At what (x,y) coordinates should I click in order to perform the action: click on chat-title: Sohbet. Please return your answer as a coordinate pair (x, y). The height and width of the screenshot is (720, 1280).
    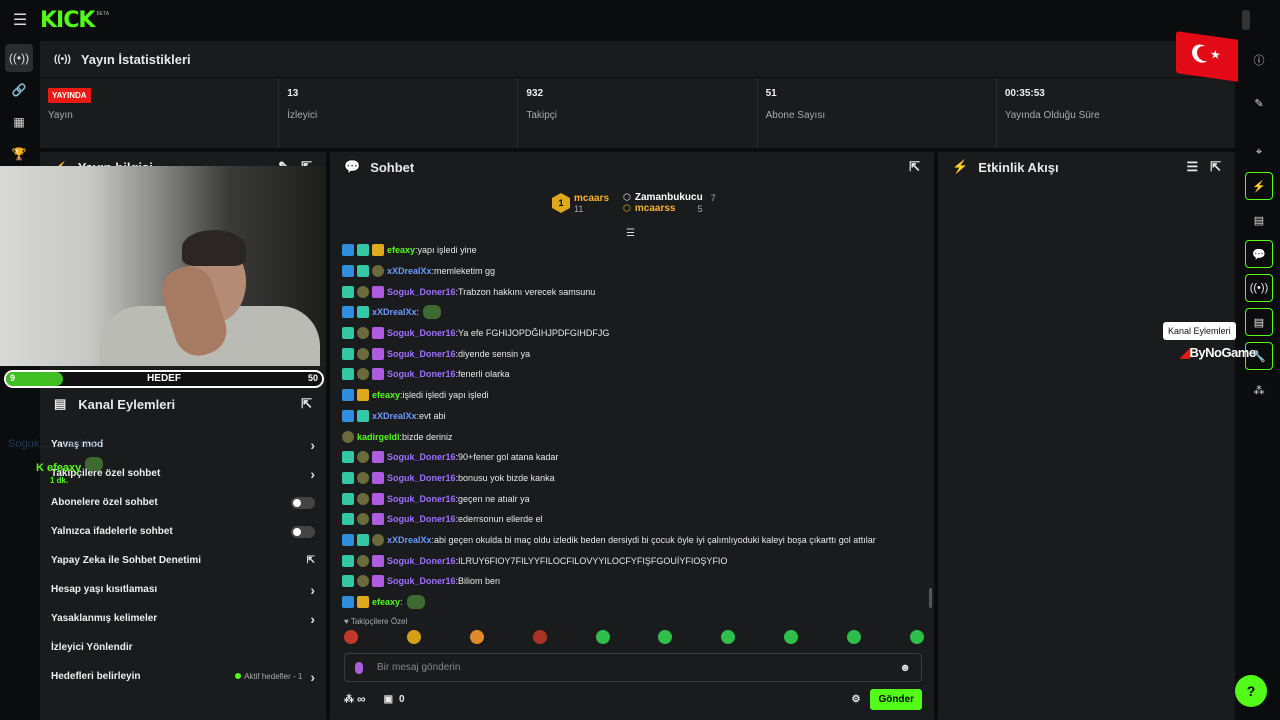
    Looking at the image, I should click on (392, 167).